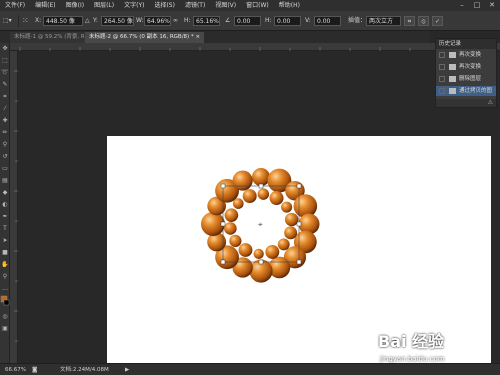  What do you see at coordinates (412, 359) in the screenshot?
I see `watermark-url: jingyan.baidu.com` at bounding box center [412, 359].